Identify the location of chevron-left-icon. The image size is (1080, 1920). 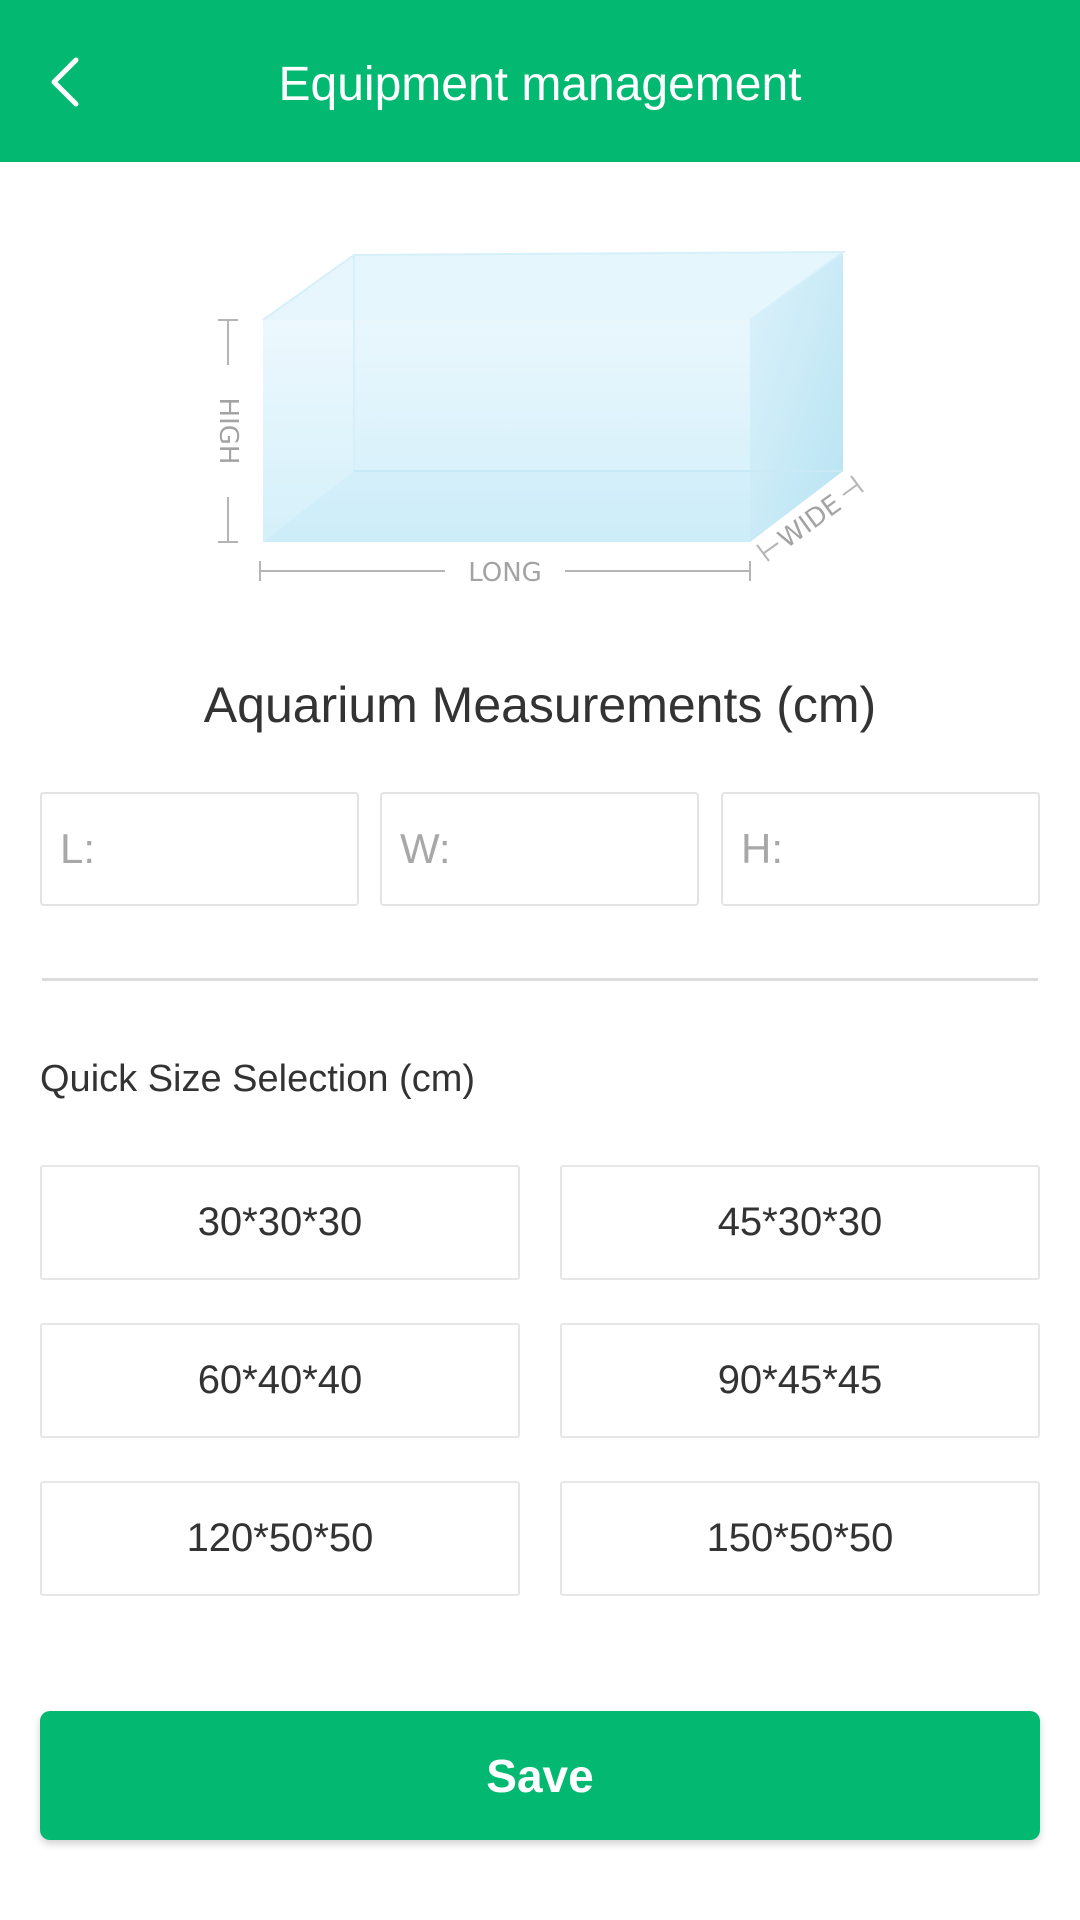
(65, 82).